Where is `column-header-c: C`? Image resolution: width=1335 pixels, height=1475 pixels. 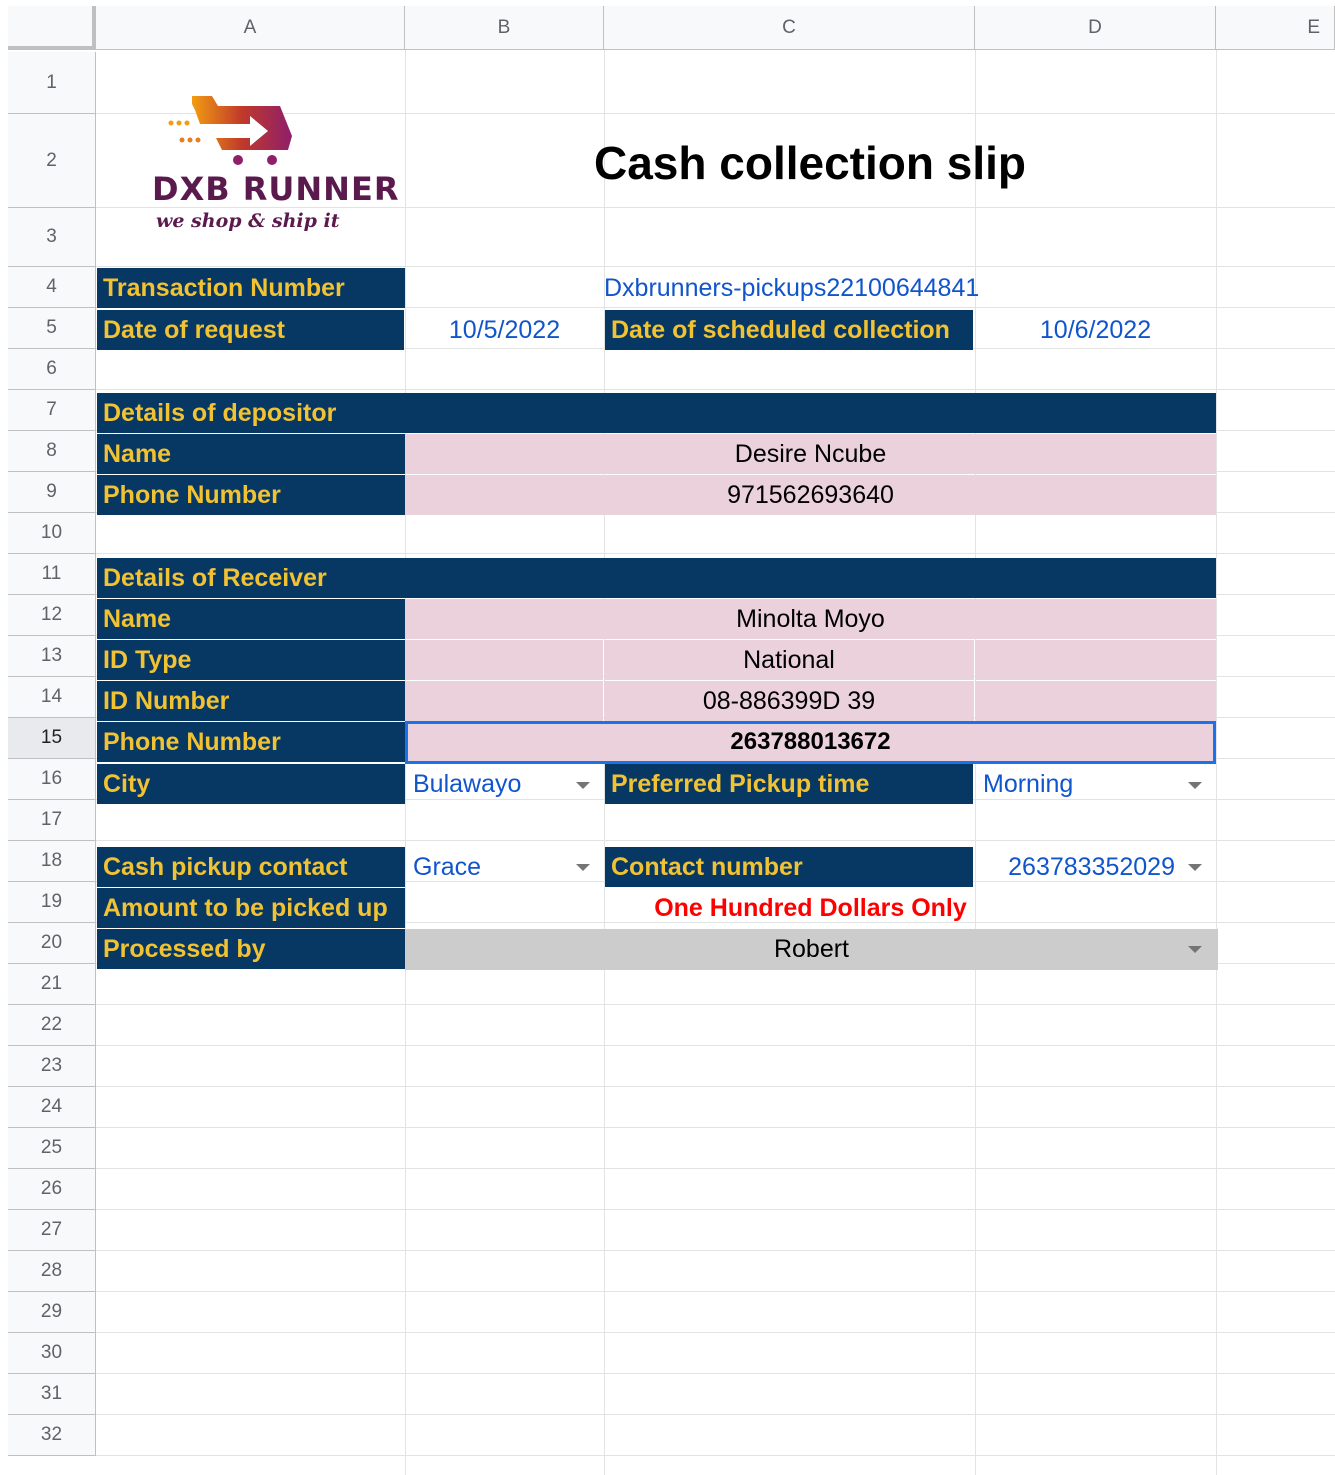
column-header-c: C is located at coordinates (789, 28).